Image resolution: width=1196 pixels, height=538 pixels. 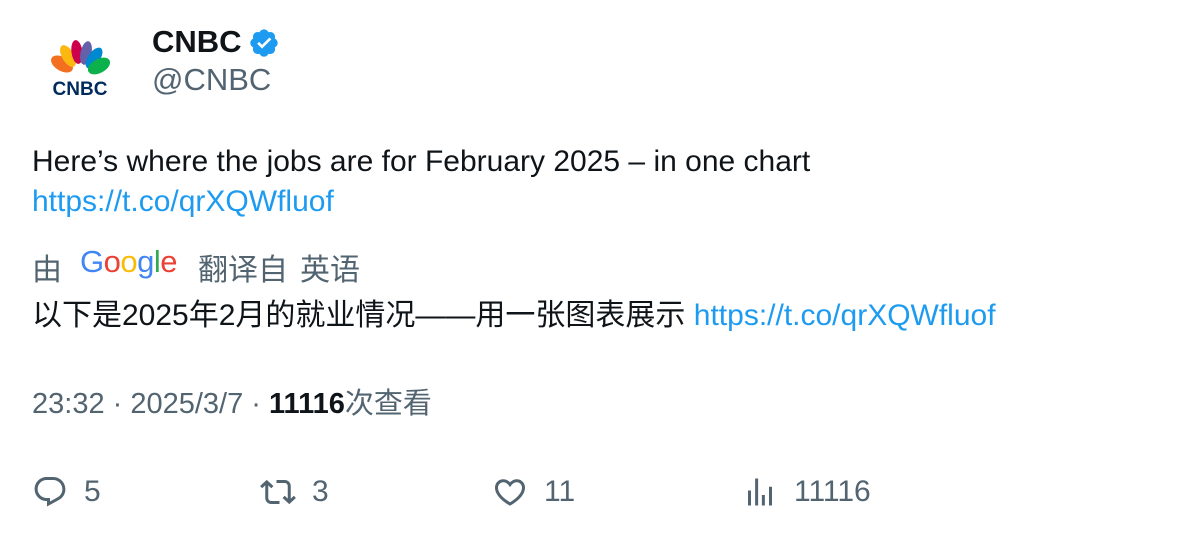 What do you see at coordinates (243, 270) in the screenshot?
I see `translated-from-label: 翻译自` at bounding box center [243, 270].